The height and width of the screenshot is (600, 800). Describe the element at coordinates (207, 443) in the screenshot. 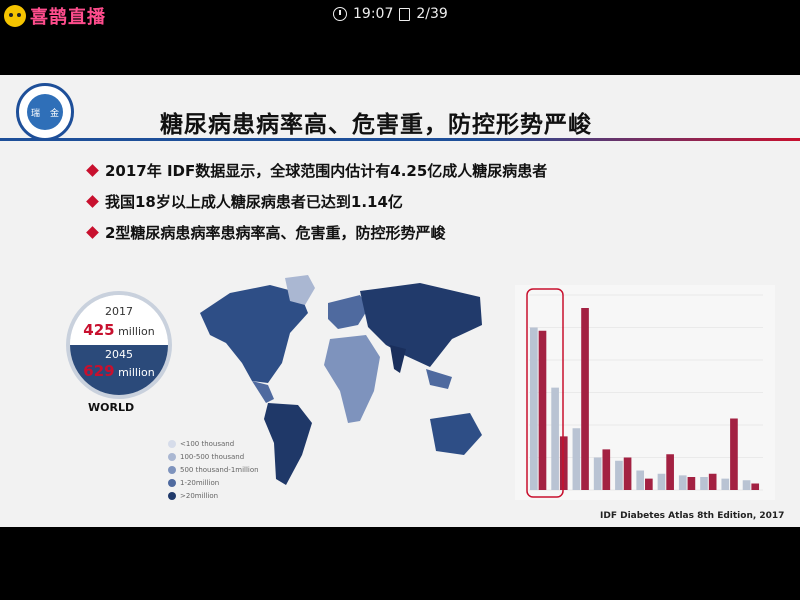

I see `legend-label: <100 thousand` at that location.